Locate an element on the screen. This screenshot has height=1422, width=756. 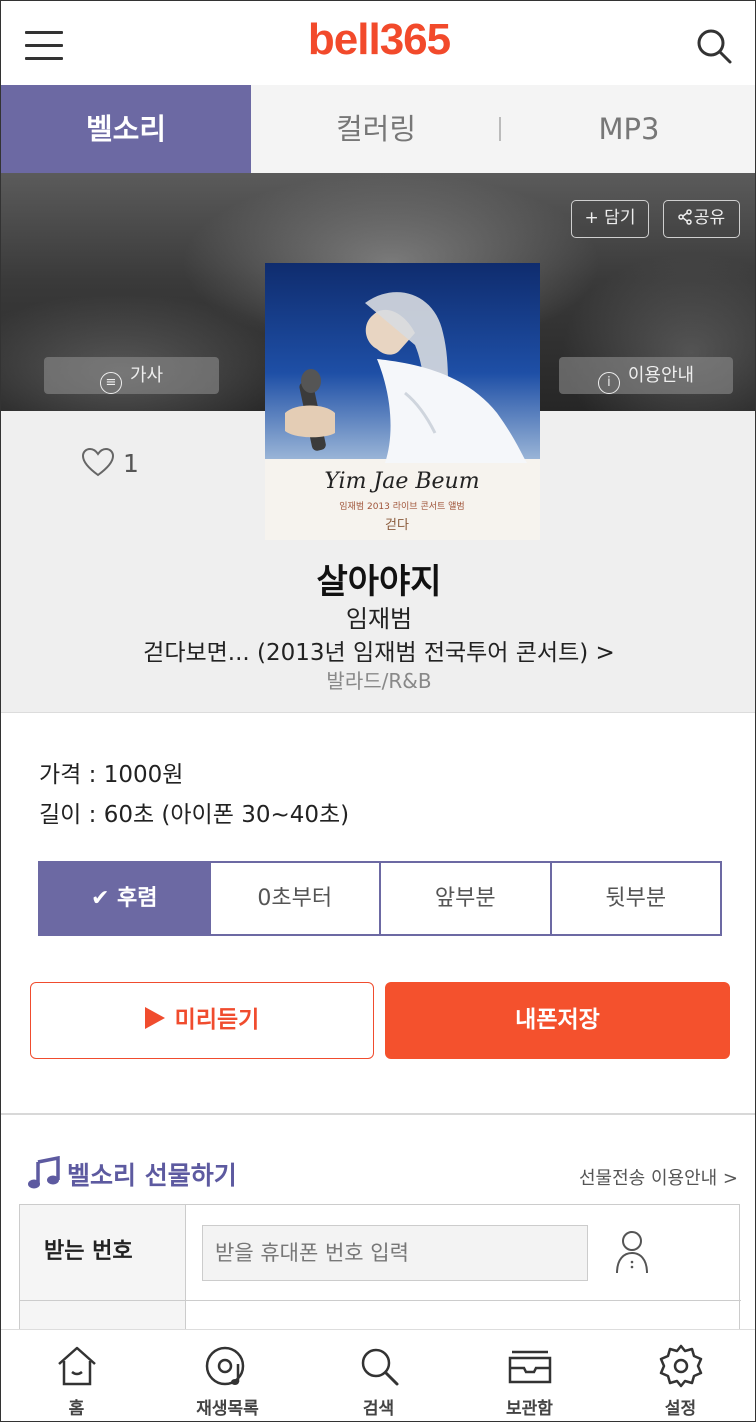
nav-storage-label: 보관함 is located at coordinates (529, 1409).